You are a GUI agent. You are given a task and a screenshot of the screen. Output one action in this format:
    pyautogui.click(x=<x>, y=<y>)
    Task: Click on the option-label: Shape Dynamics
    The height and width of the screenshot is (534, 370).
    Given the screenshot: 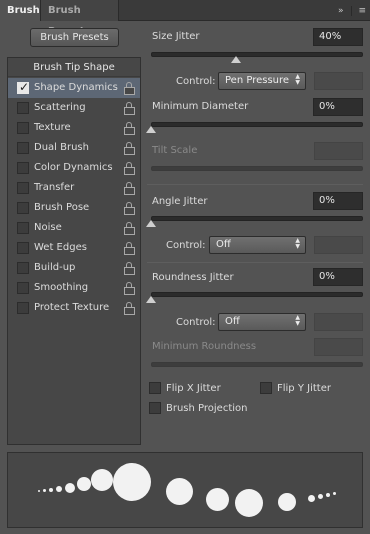 What is the action you would take?
    pyautogui.click(x=76, y=87)
    